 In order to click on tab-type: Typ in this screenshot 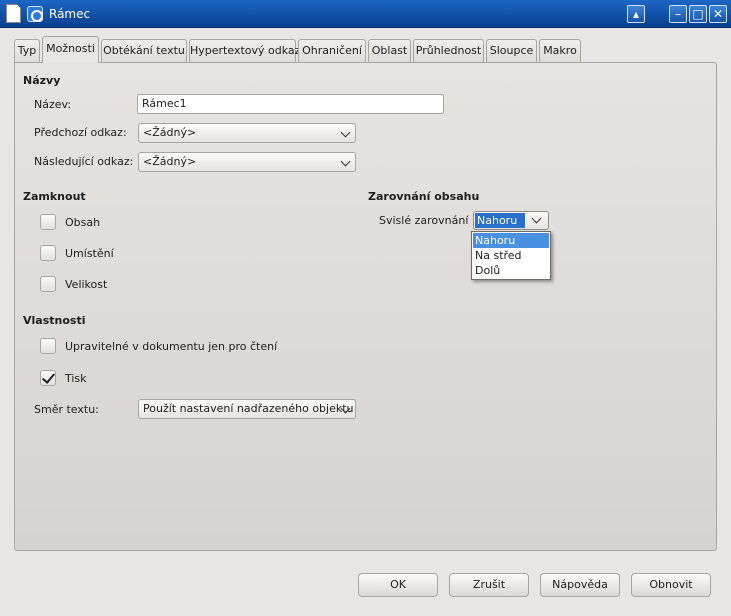, I will do `click(27, 50)`.